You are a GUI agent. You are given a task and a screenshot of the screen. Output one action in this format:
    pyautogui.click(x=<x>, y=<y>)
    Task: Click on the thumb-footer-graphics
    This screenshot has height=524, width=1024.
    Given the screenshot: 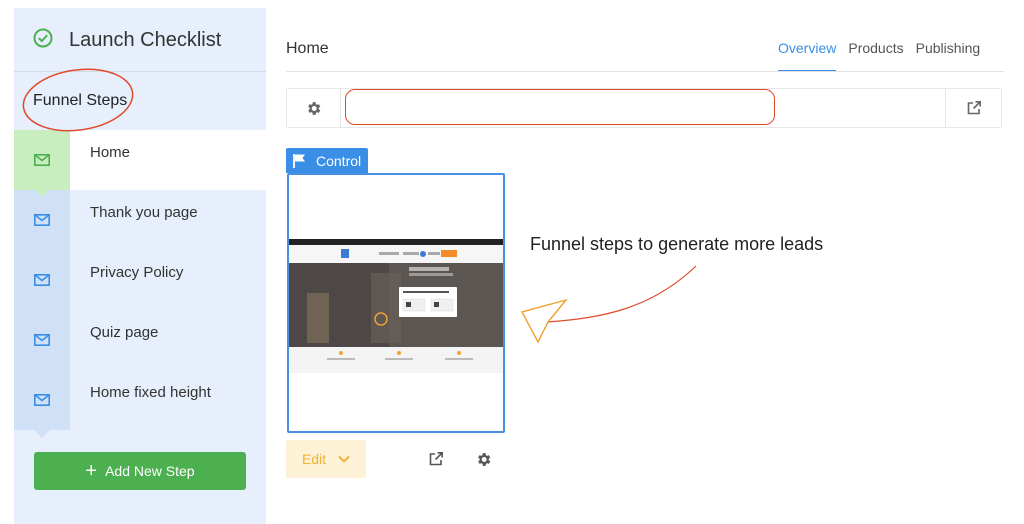 What is the action you would take?
    pyautogui.click(x=400, y=355)
    